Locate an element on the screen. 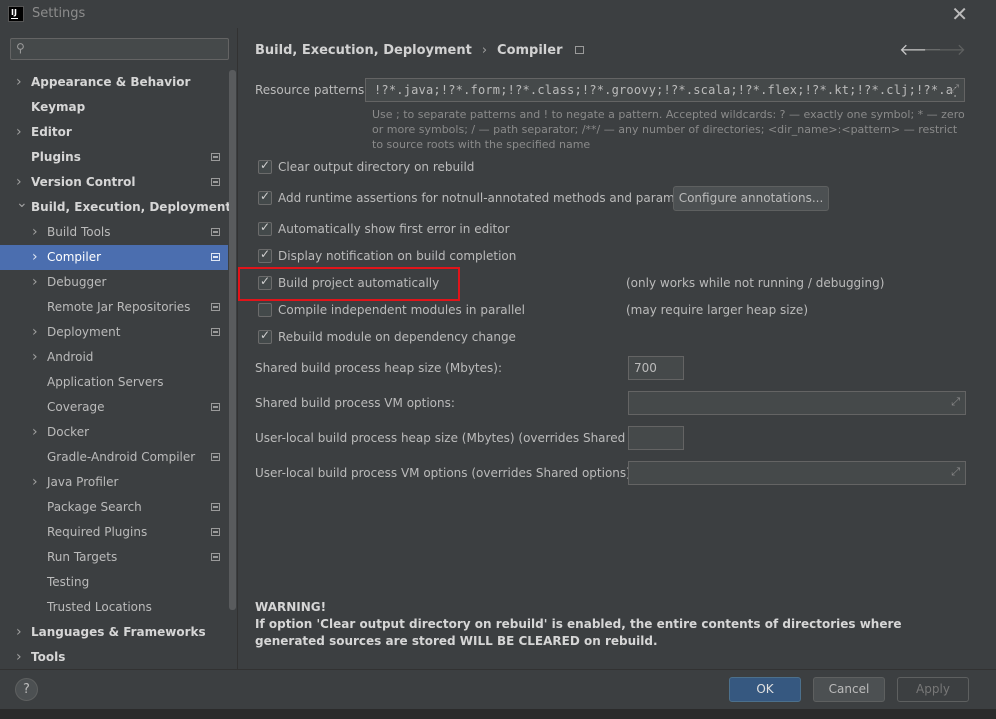  user-heap-input is located at coordinates (656, 438).